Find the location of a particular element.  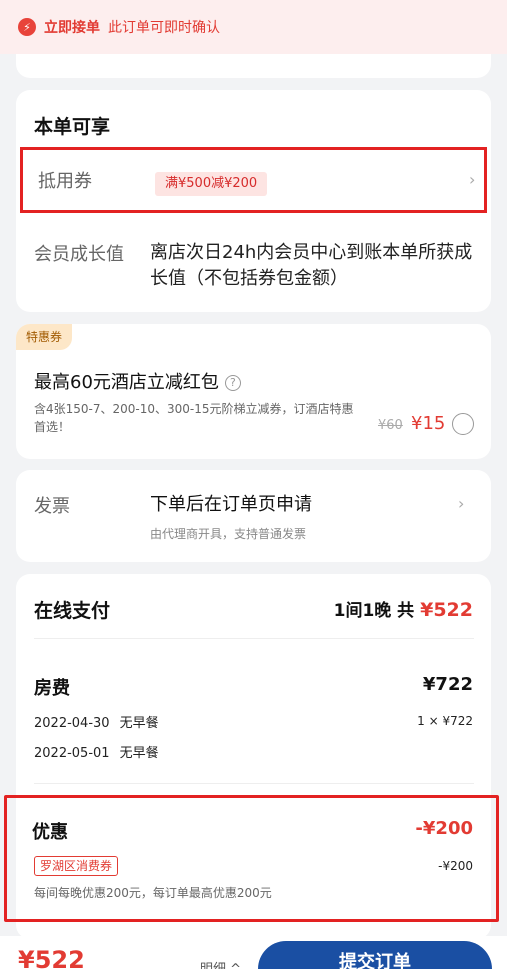

voucher-row: 抵用券 满¥500减¥200 › is located at coordinates (253, 180).